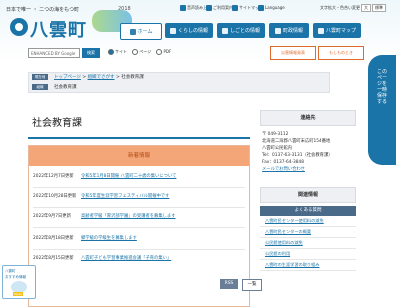 This screenshot has height=307, width=400. Describe the element at coordinates (91, 53) in the screenshot. I see `search-button: 検索` at that location.